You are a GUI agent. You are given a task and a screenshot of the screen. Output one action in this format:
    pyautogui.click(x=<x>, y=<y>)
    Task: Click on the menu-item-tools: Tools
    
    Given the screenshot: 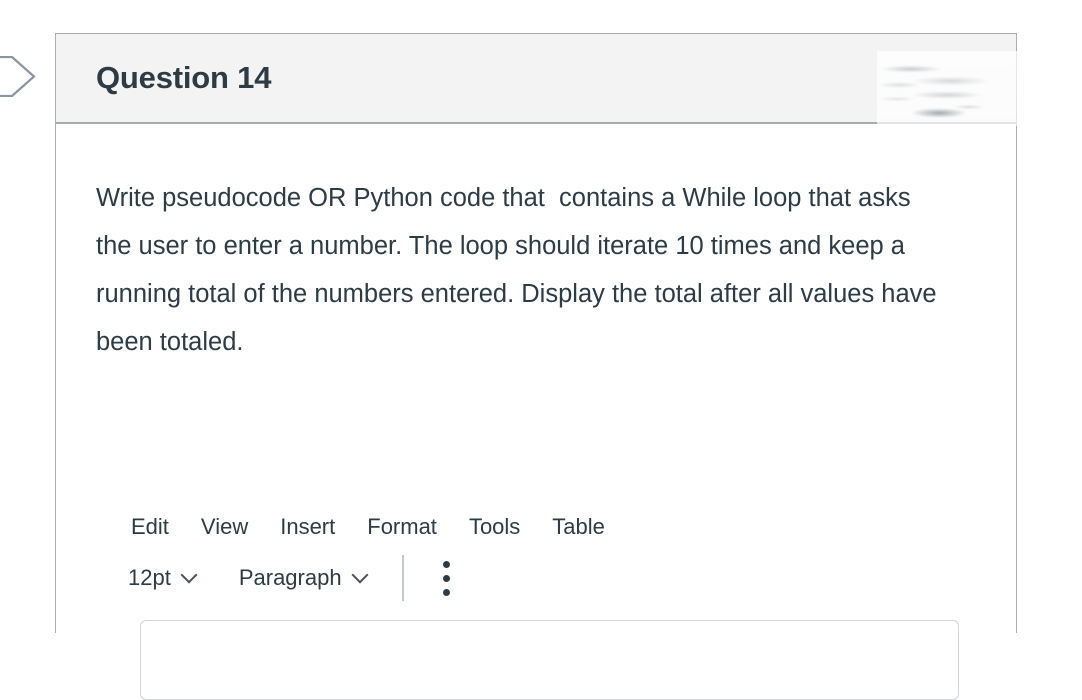 What is the action you would take?
    pyautogui.click(x=494, y=527)
    